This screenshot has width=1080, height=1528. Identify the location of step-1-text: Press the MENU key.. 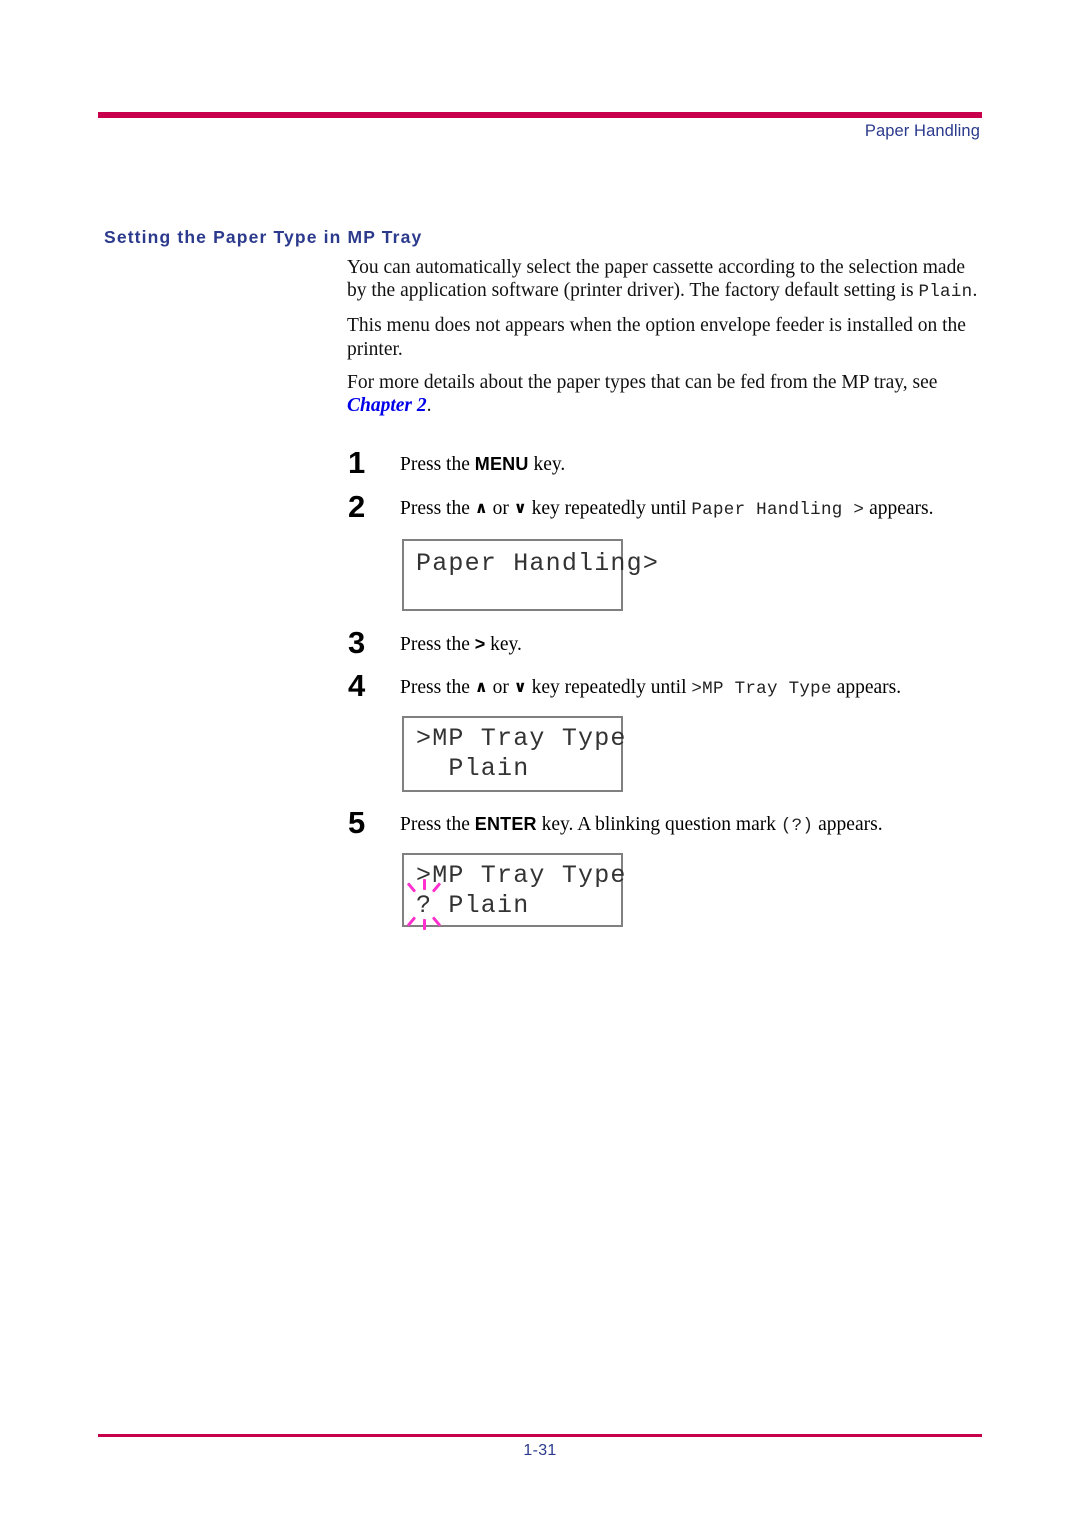
(482, 463).